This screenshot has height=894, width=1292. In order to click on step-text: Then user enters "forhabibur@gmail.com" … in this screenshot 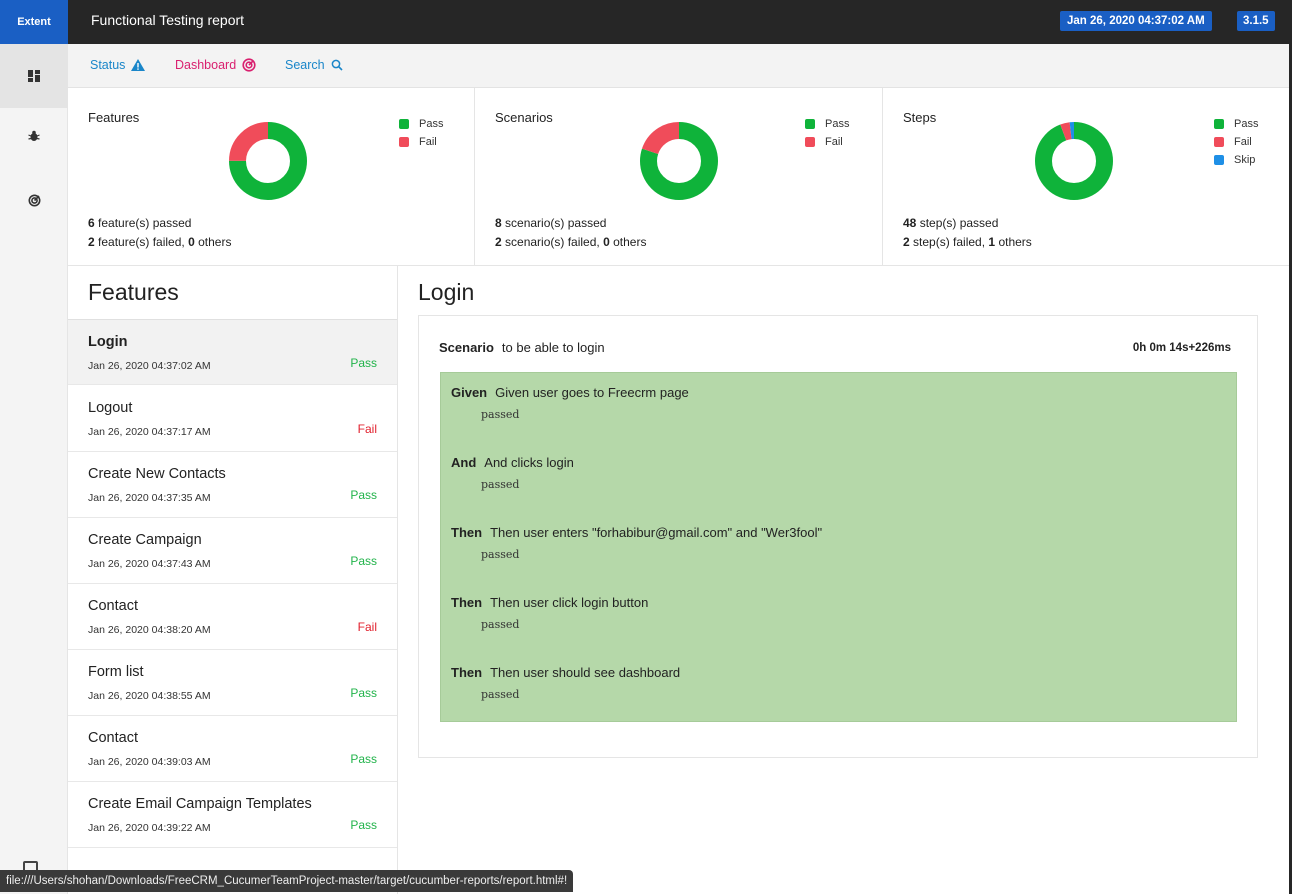, I will do `click(656, 532)`.